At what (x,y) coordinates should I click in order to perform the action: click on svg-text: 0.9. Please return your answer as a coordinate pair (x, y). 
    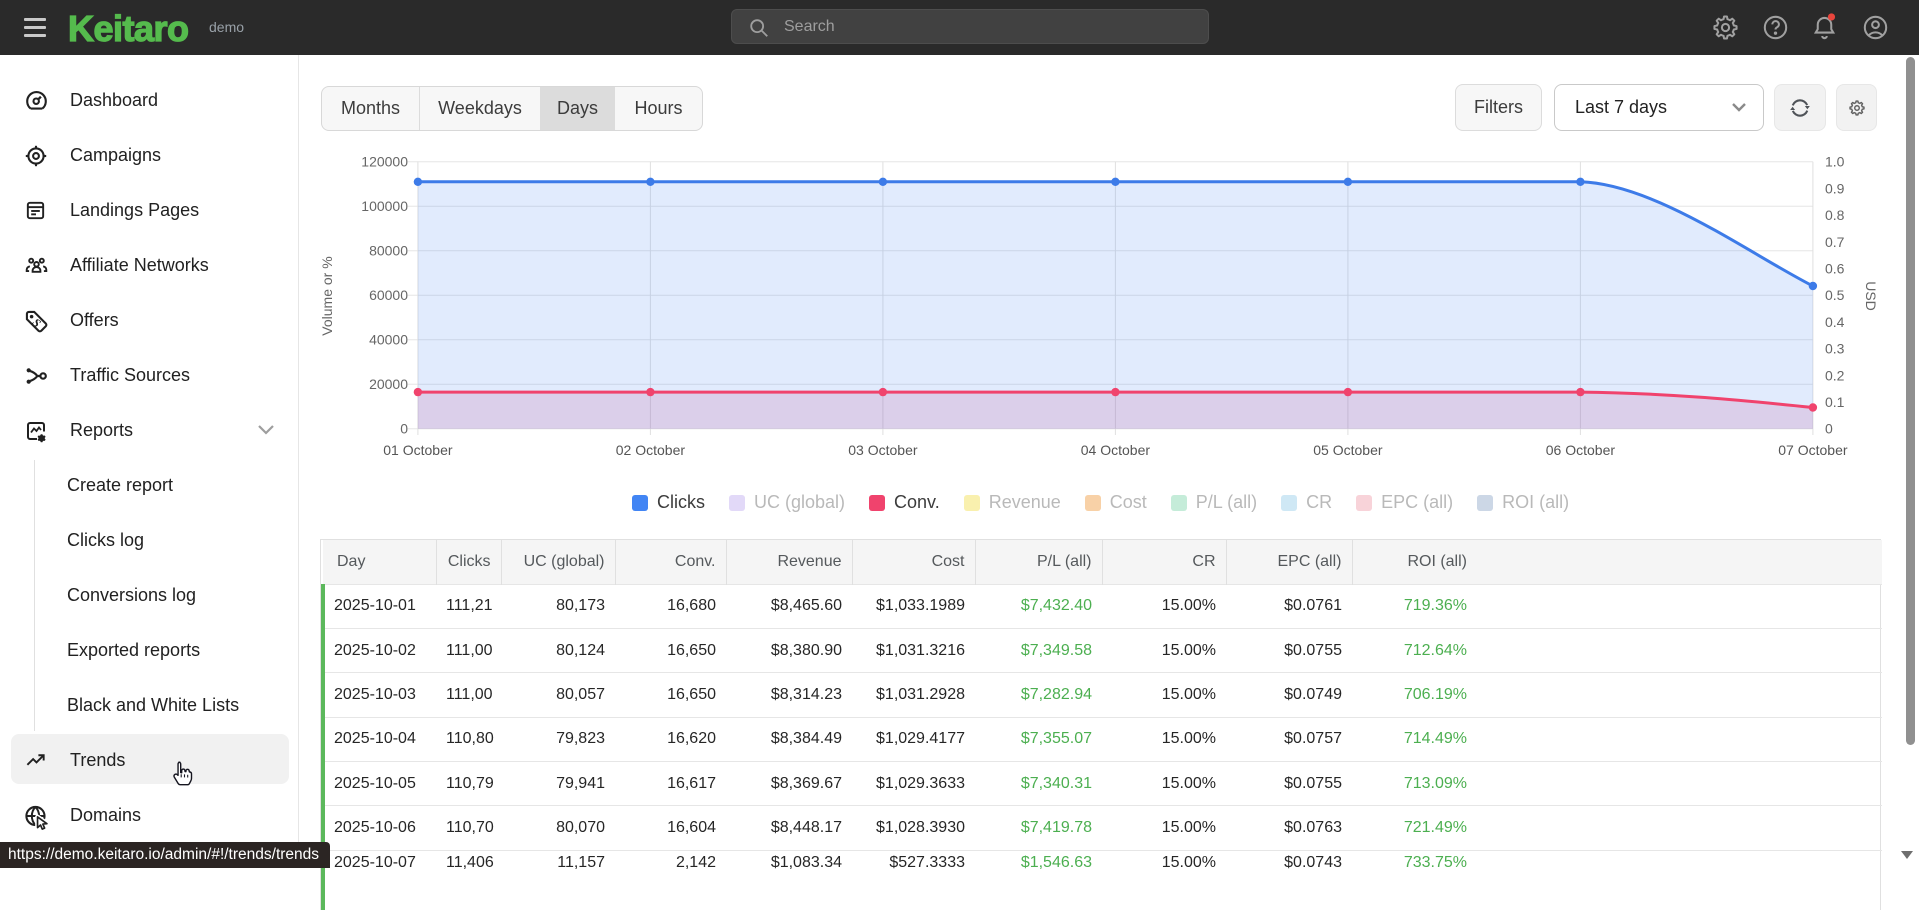
    Looking at the image, I should click on (1835, 188).